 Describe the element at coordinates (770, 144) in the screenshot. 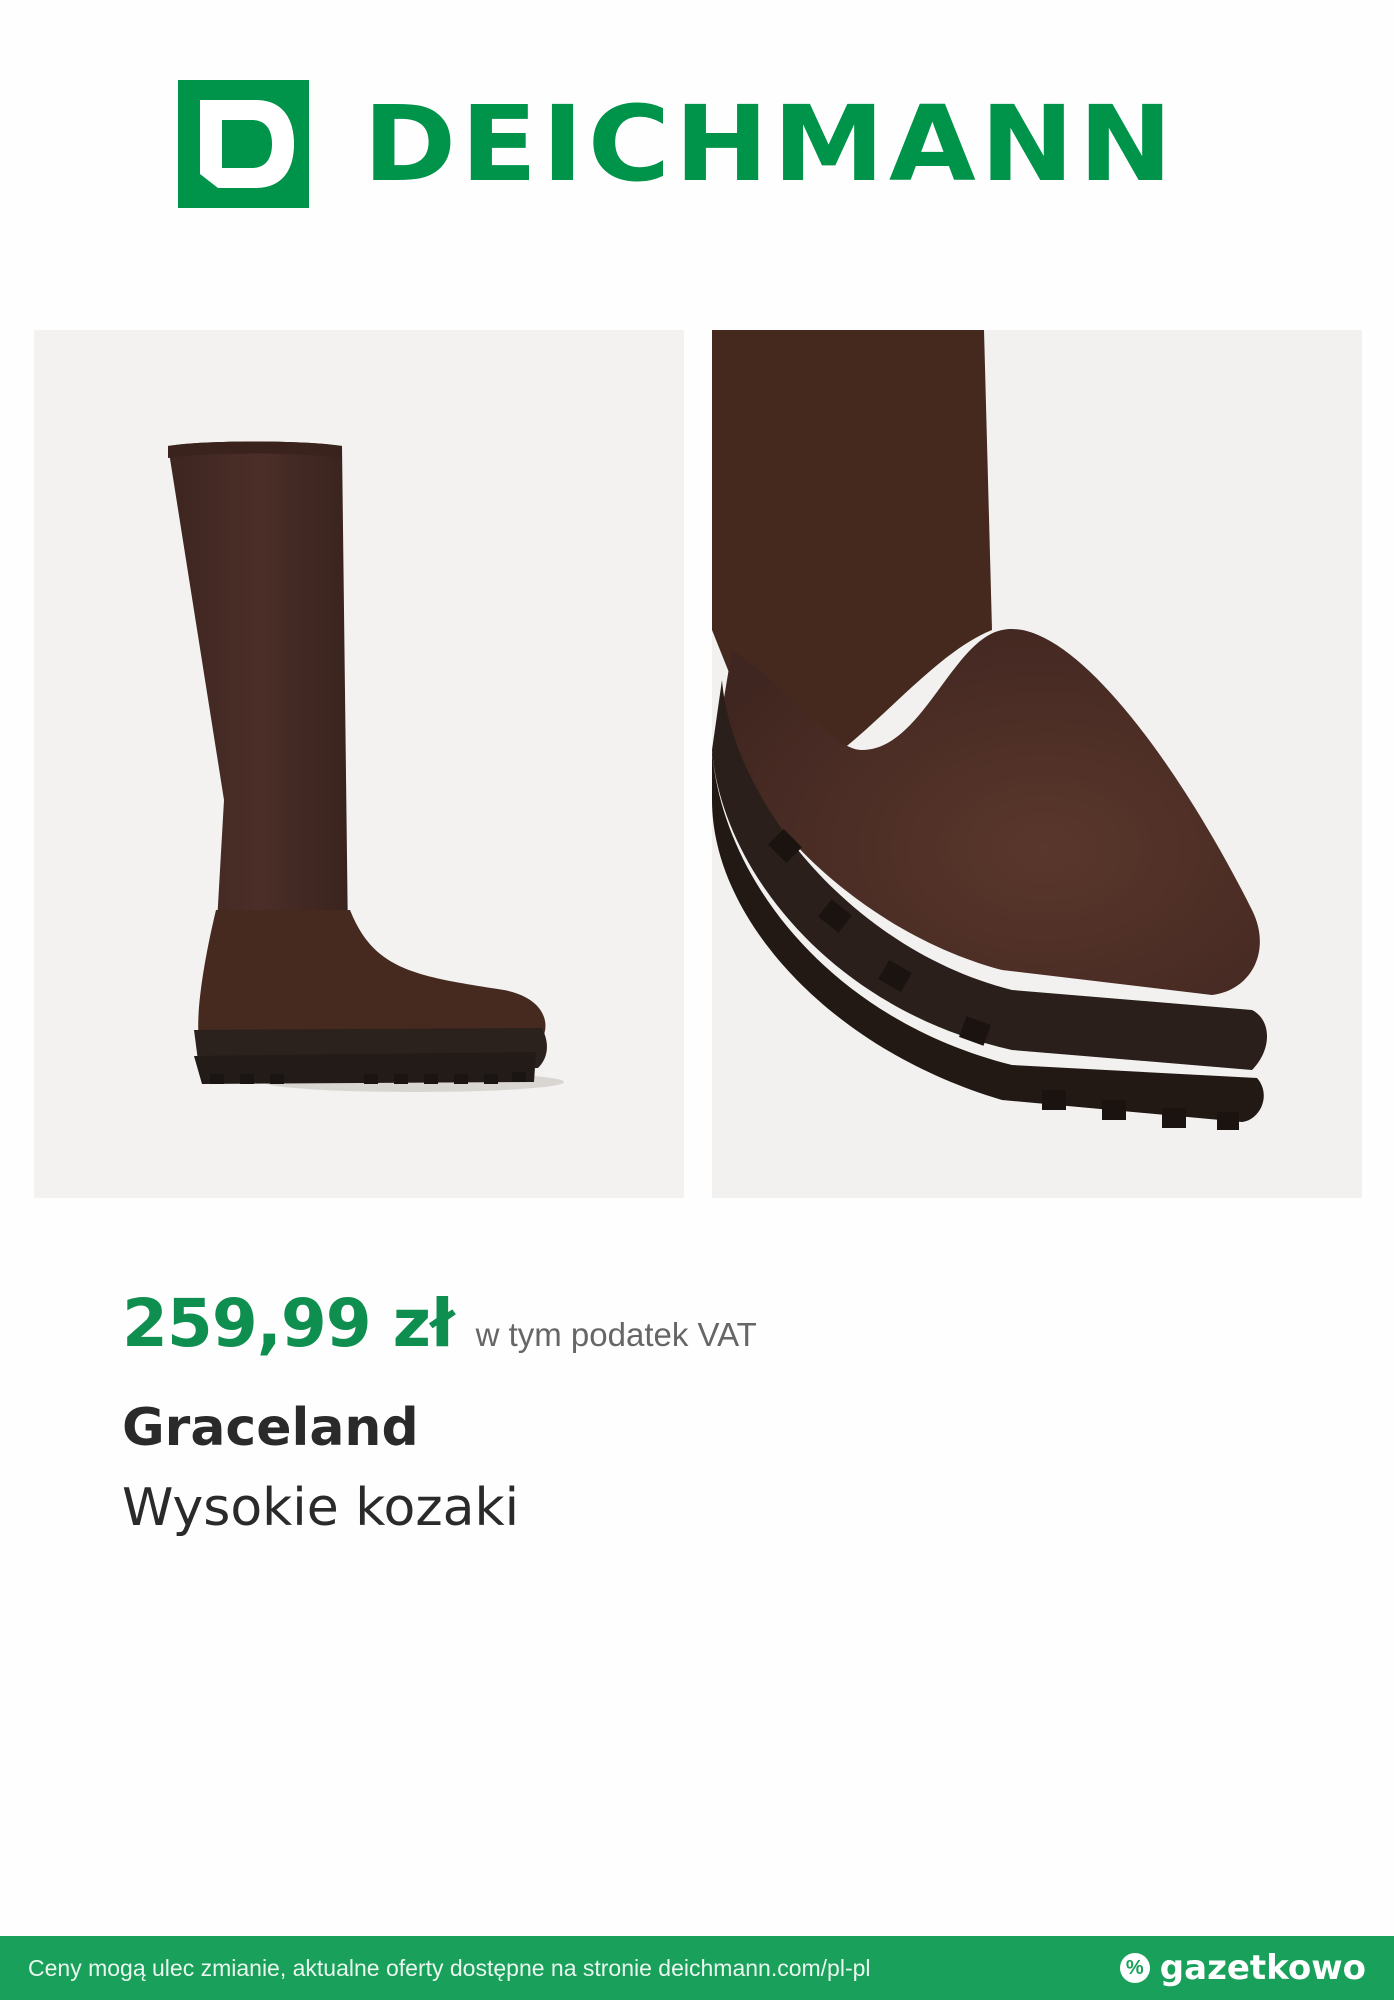

I see `deichmann-wordmark: DEICHMANN` at that location.